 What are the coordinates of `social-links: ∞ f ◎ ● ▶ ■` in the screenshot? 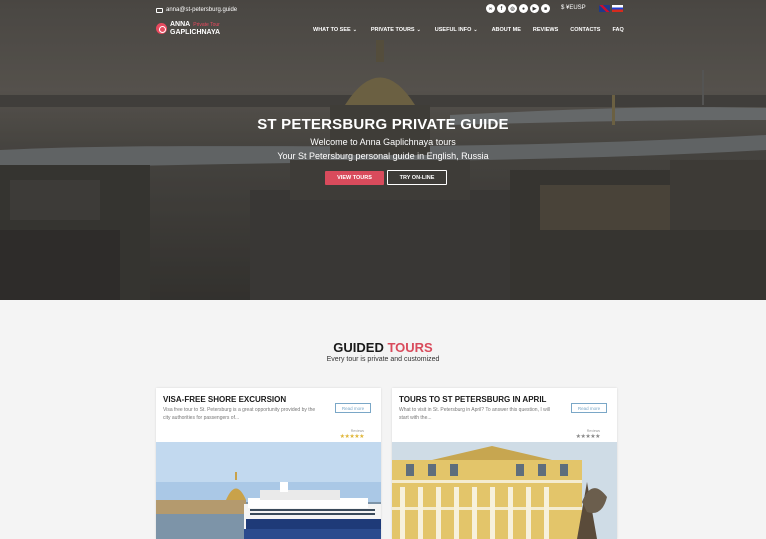 It's located at (518, 8).